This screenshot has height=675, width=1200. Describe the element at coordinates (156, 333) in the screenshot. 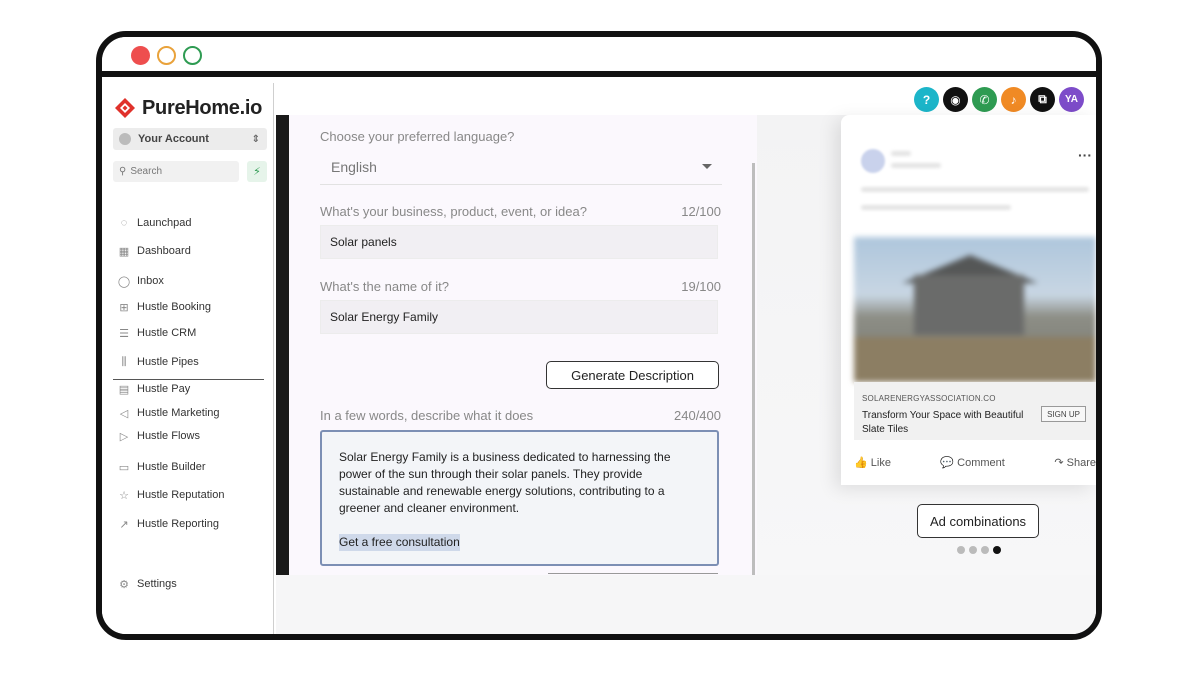

I see `sidebar-item-hustle-crm: ☰ Hustle CRM` at that location.